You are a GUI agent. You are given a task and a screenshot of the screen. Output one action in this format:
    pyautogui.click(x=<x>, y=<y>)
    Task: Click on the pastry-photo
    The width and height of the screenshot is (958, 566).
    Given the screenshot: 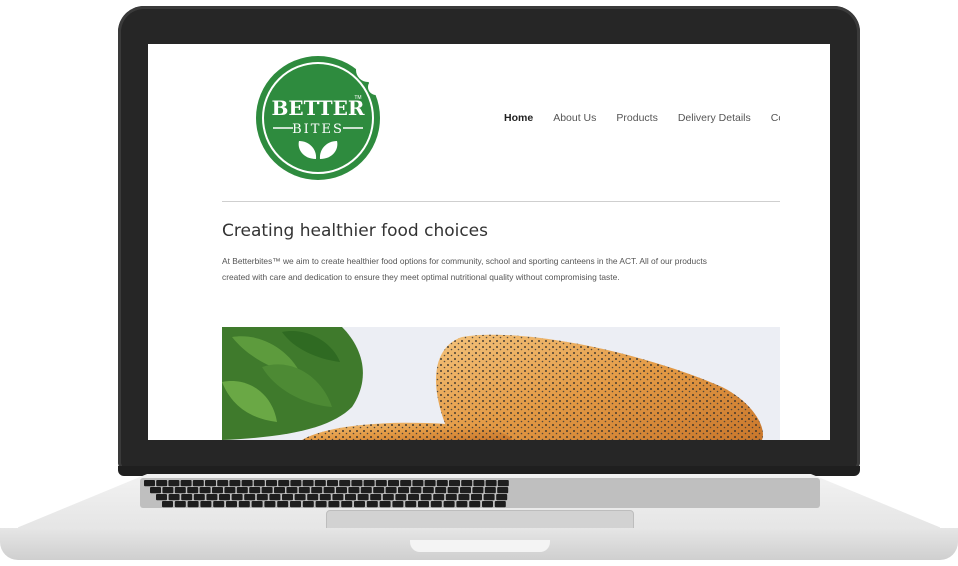 What is the action you would take?
    pyautogui.click(x=501, y=383)
    